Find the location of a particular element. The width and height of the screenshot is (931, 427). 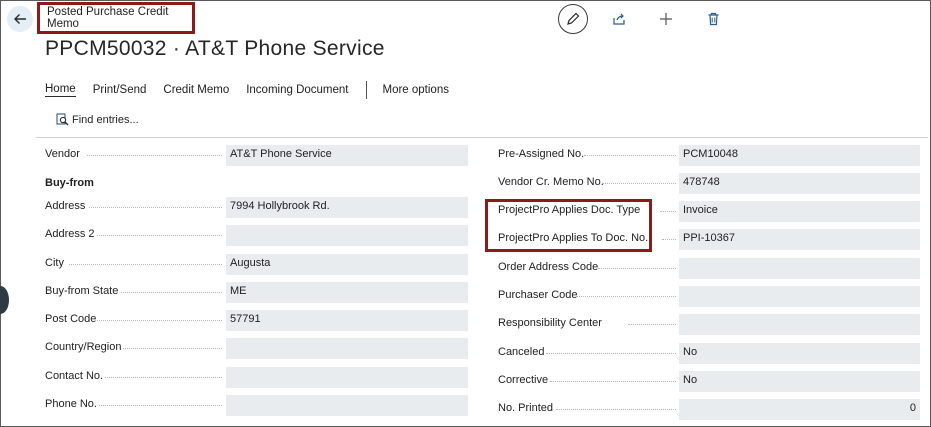

field-label: City is located at coordinates (54, 263).